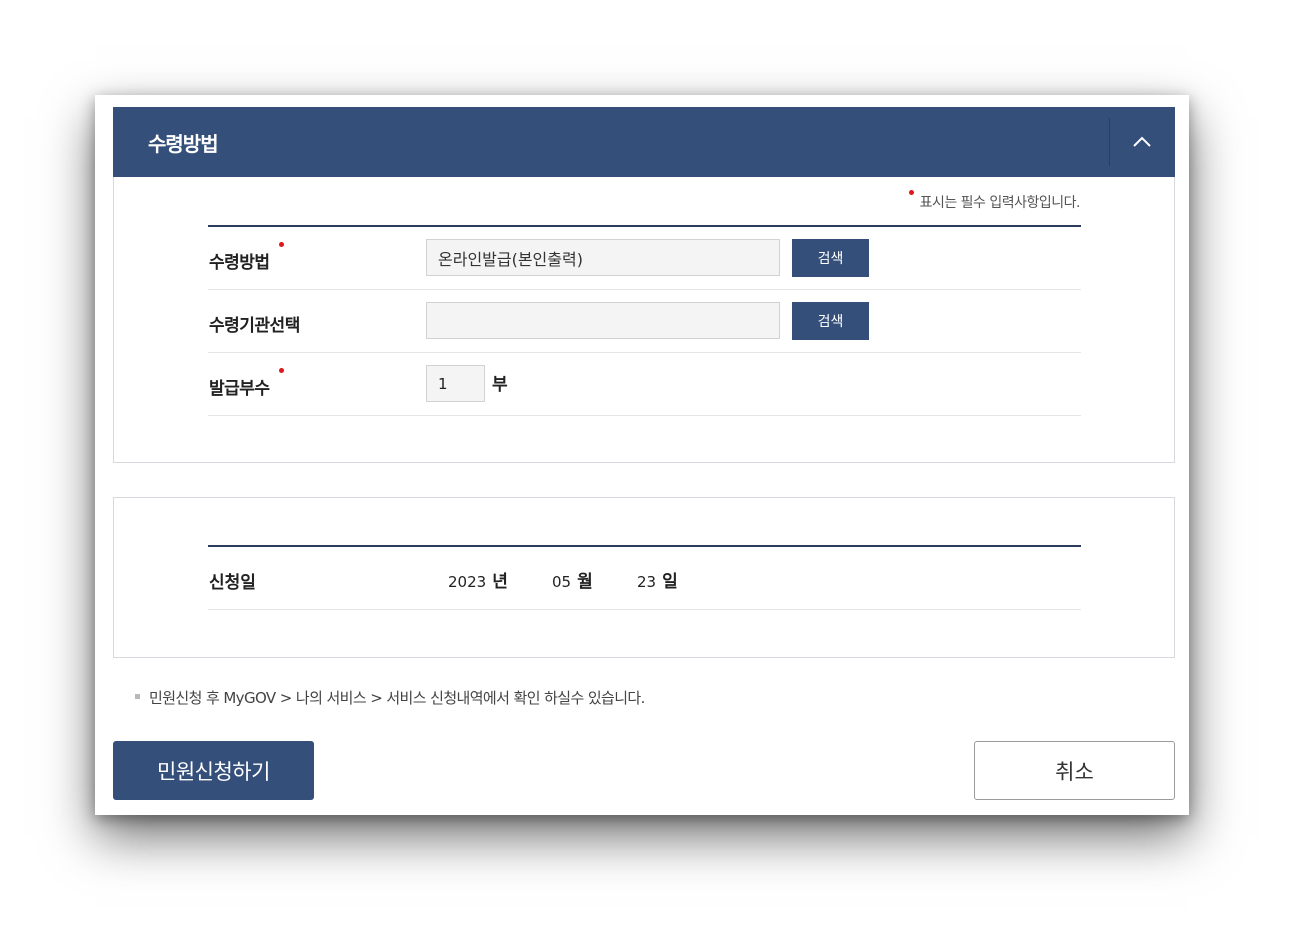 The width and height of the screenshot is (1310, 936). I want to click on chevron-up-icon, so click(1142, 141).